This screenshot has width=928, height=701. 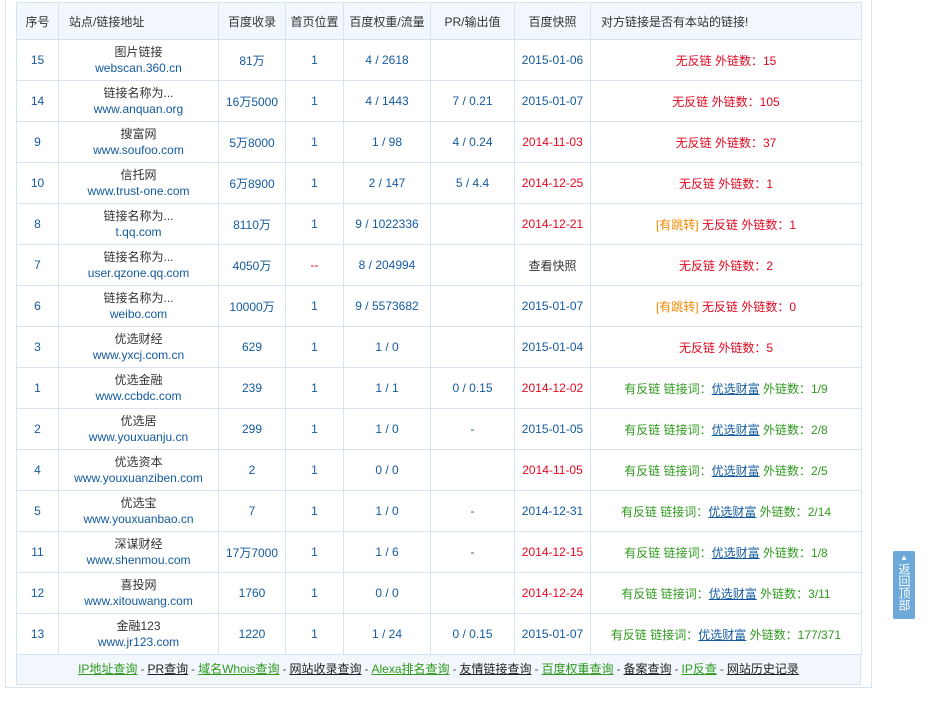 I want to click on cell-site: 深谋财经 www.shenmou.com, so click(x=138, y=552).